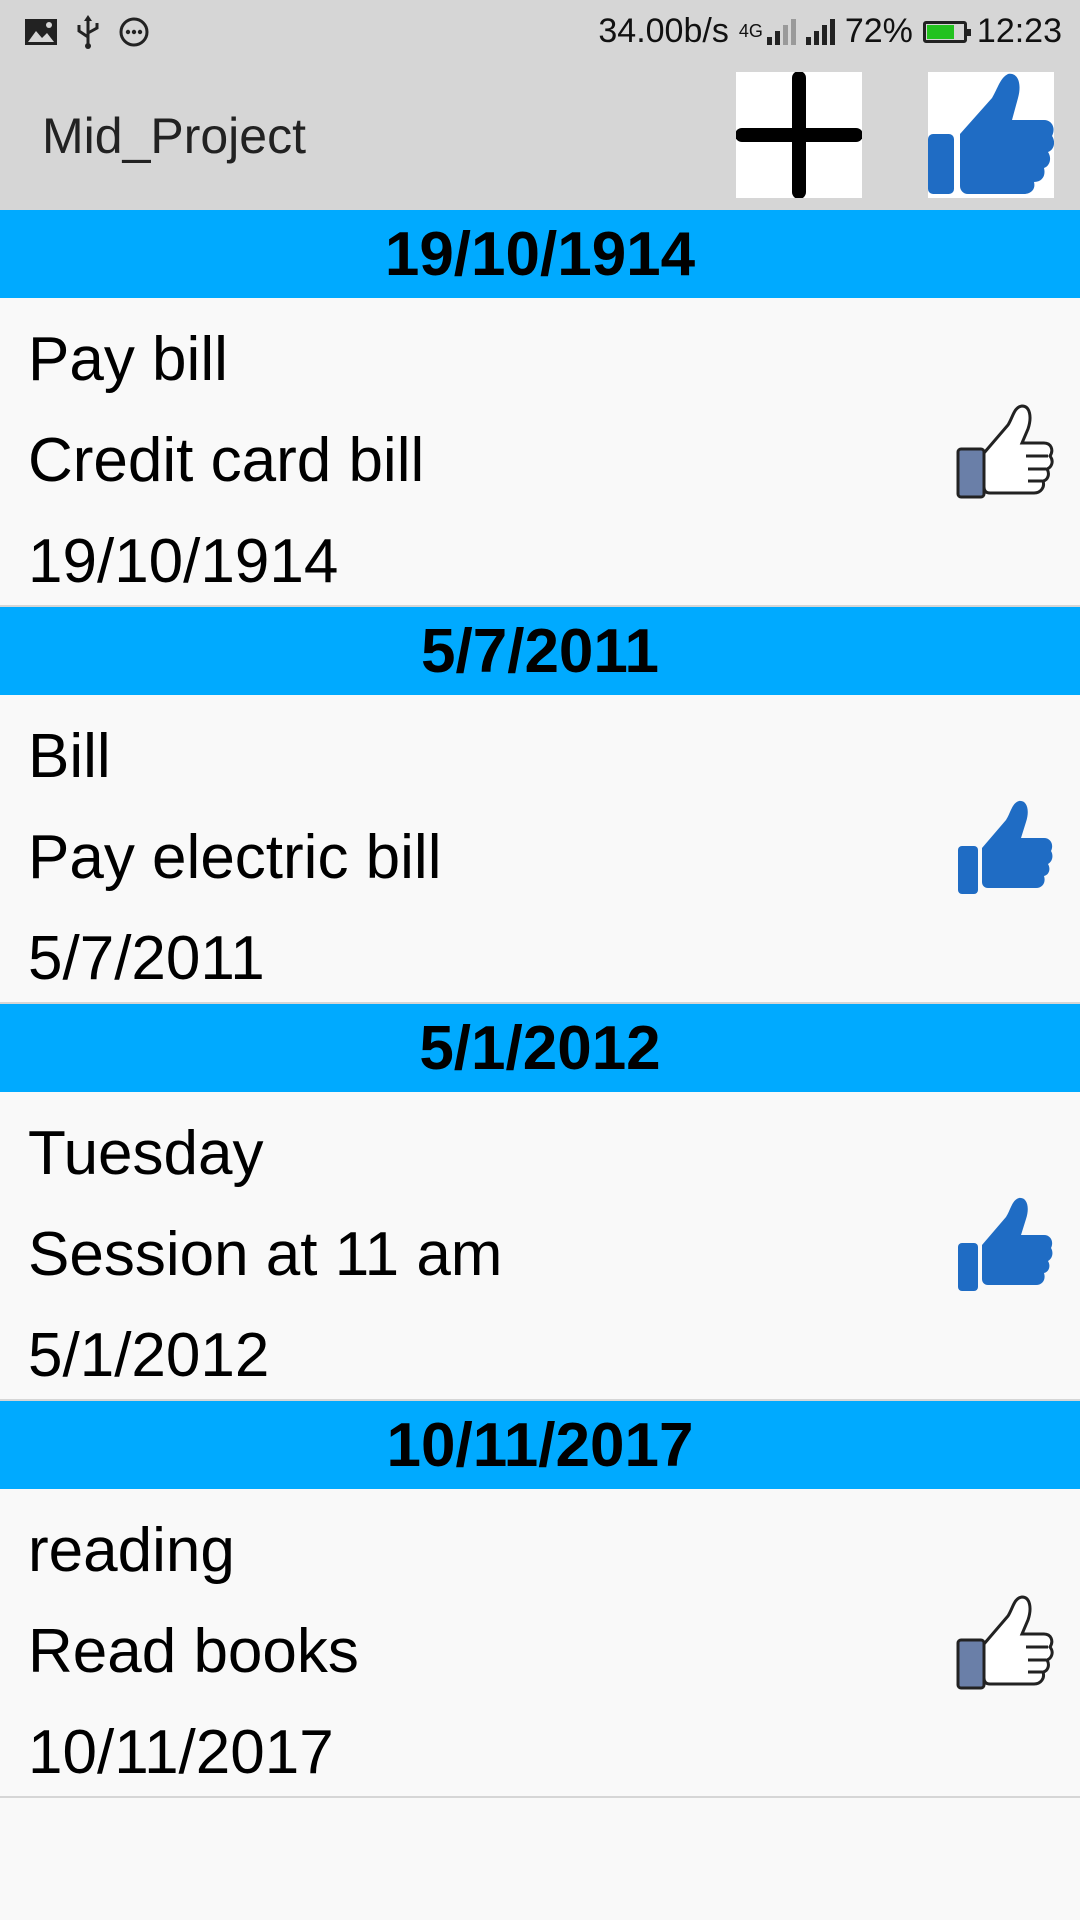 This screenshot has height=1920, width=1080. I want to click on item-description: Session at 11 am, so click(265, 1254).